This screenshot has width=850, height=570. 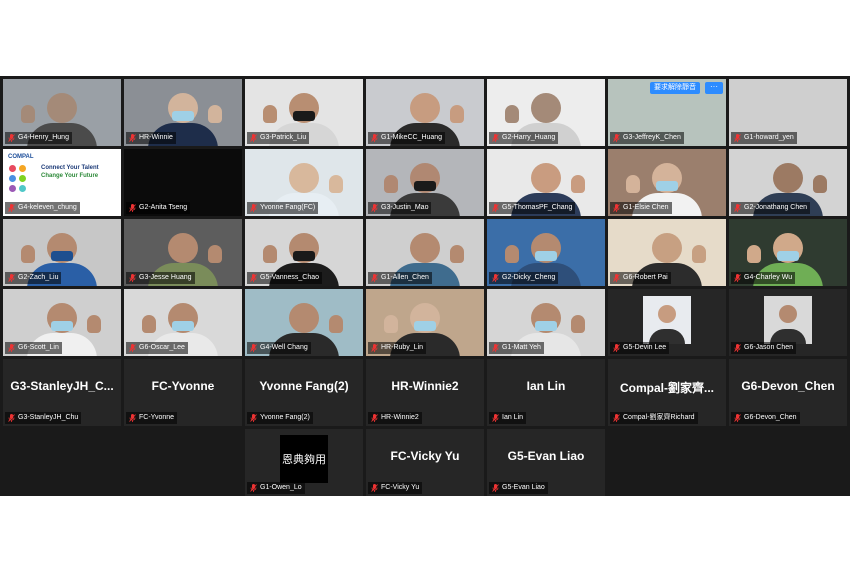 I want to click on participant-name-label: G1-MikeCC_Huang, so click(x=407, y=138).